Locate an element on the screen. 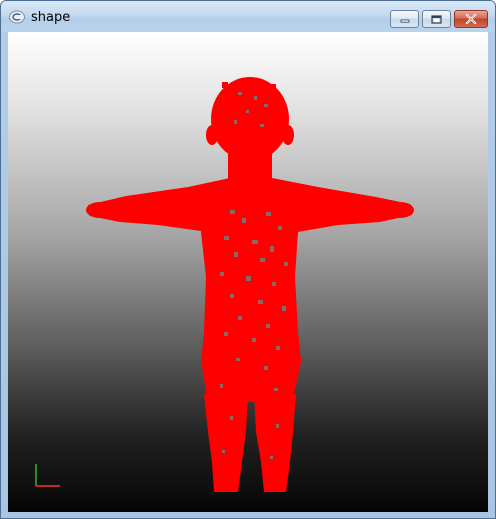  maximize-icon is located at coordinates (436, 19).